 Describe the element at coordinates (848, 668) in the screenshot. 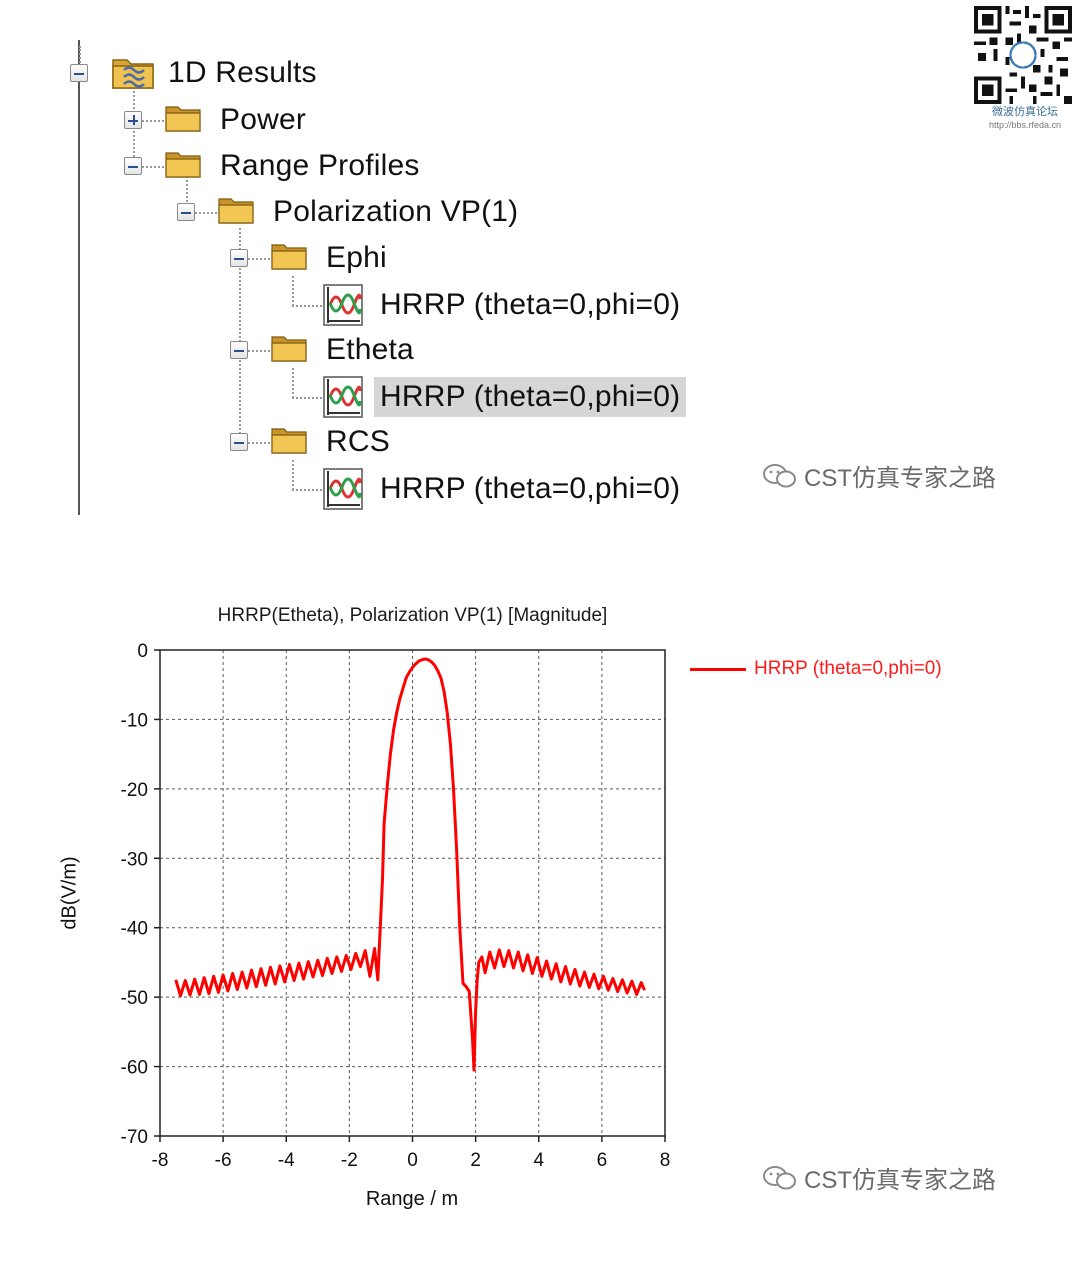

I see `legend-entry: HRRP (theta=0,phi=0)` at that location.